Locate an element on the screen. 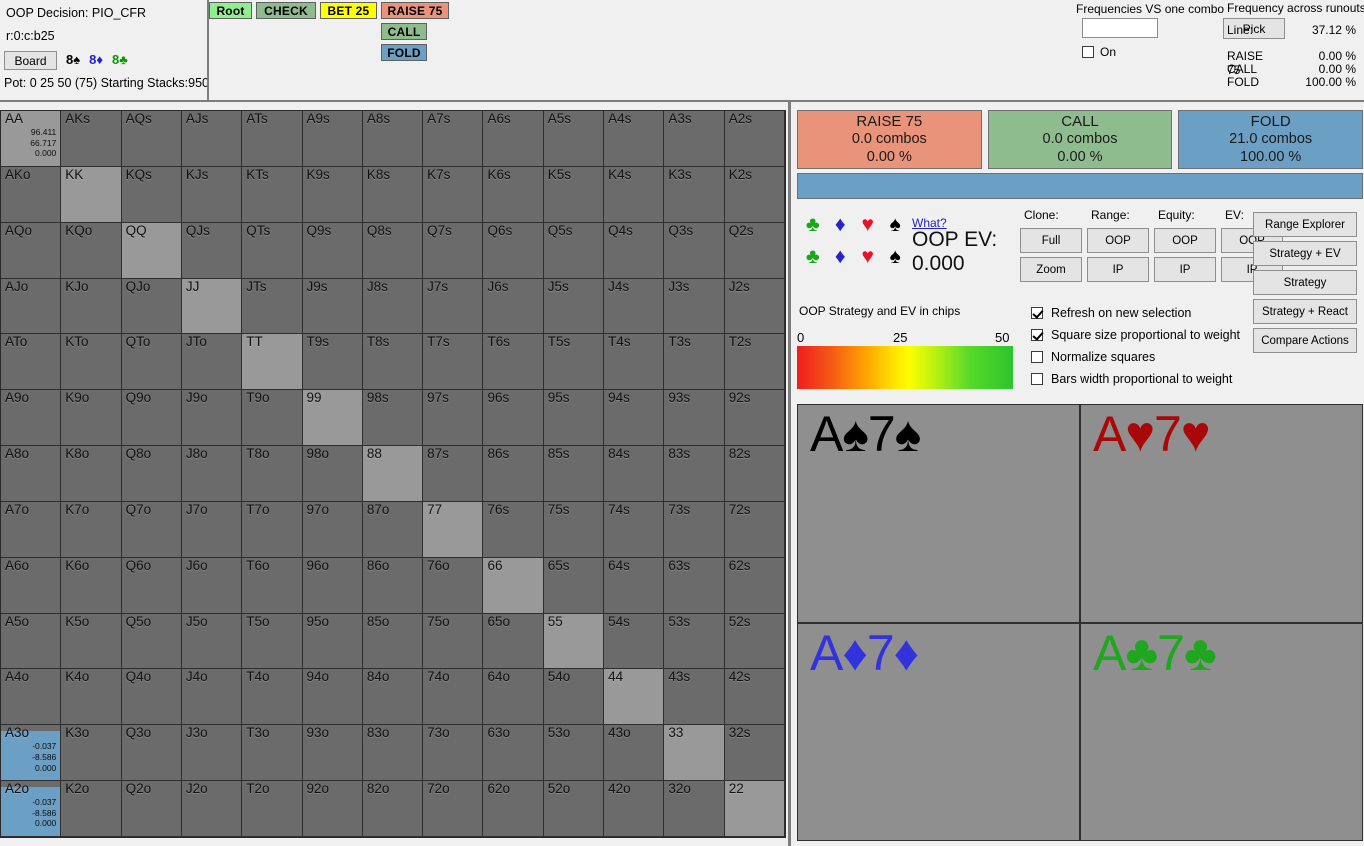  hand-cell-A2o: A2o -0.037 -8.586 0.000 is located at coordinates (31, 809).